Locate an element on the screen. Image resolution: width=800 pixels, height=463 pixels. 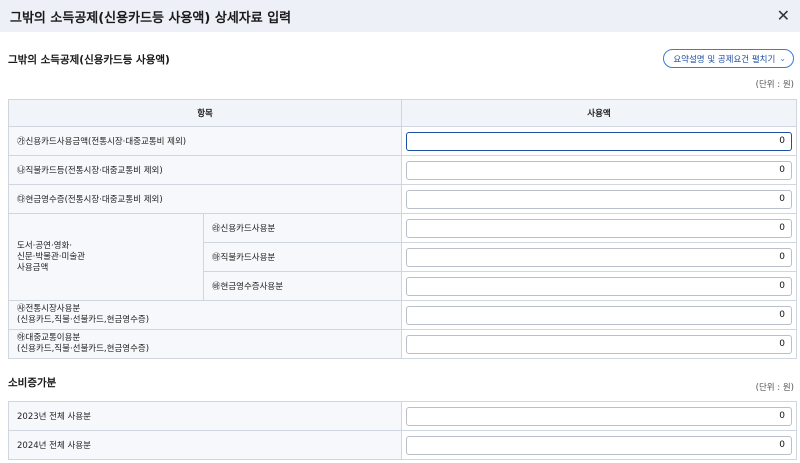
culture-debit-amount-input is located at coordinates (599, 257).